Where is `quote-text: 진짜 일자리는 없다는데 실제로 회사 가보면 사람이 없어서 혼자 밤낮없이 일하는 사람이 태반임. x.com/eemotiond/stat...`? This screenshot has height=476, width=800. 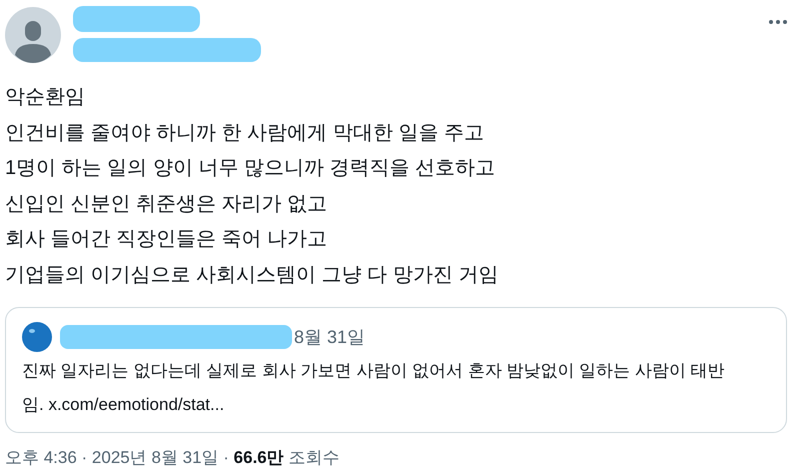 quote-text: 진짜 일자리는 없다는데 실제로 회사 가보면 사람이 없어서 혼자 밤낮없이 일하는 사람이 태반임. x.com/eemotiond/stat... is located at coordinates (374, 388).